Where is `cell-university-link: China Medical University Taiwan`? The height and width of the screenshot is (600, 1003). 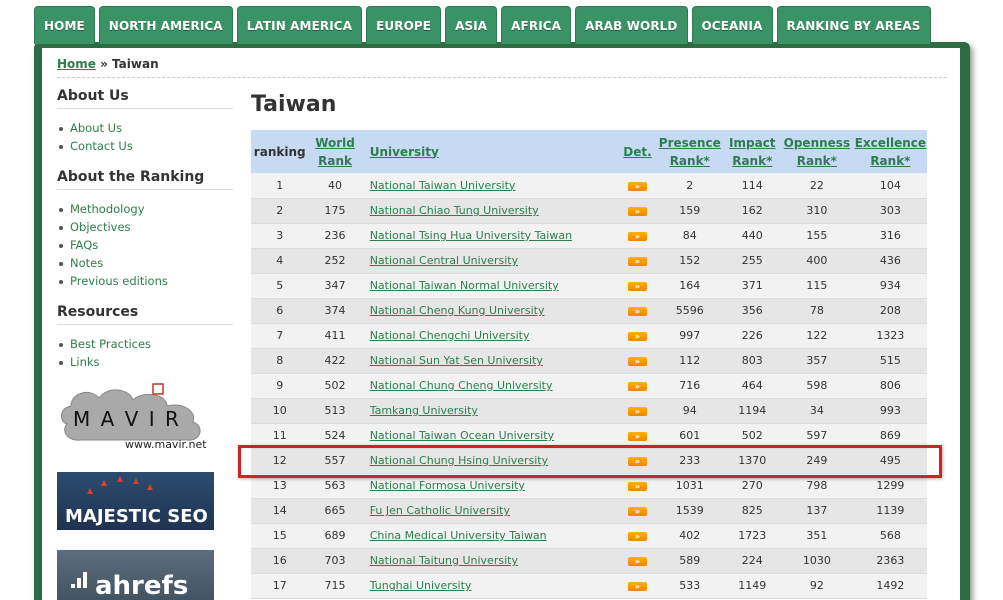
cell-university-link: China Medical University Taiwan is located at coordinates (491, 535).